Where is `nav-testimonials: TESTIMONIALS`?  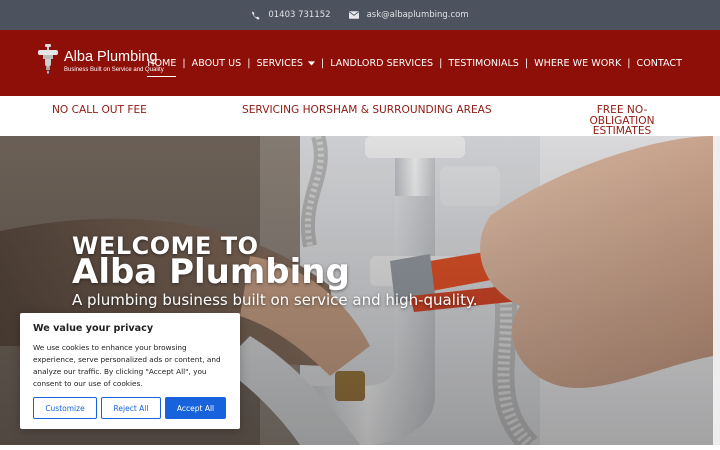 nav-testimonials: TESTIMONIALS is located at coordinates (483, 63).